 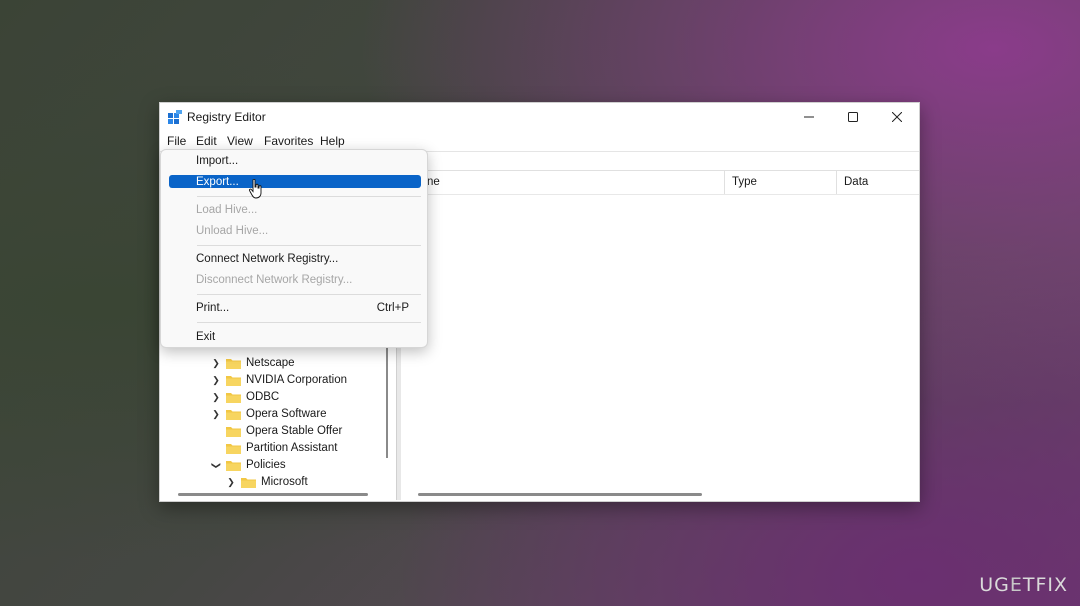 What do you see at coordinates (295, 337) in the screenshot?
I see `menu-item-exit: Exit` at bounding box center [295, 337].